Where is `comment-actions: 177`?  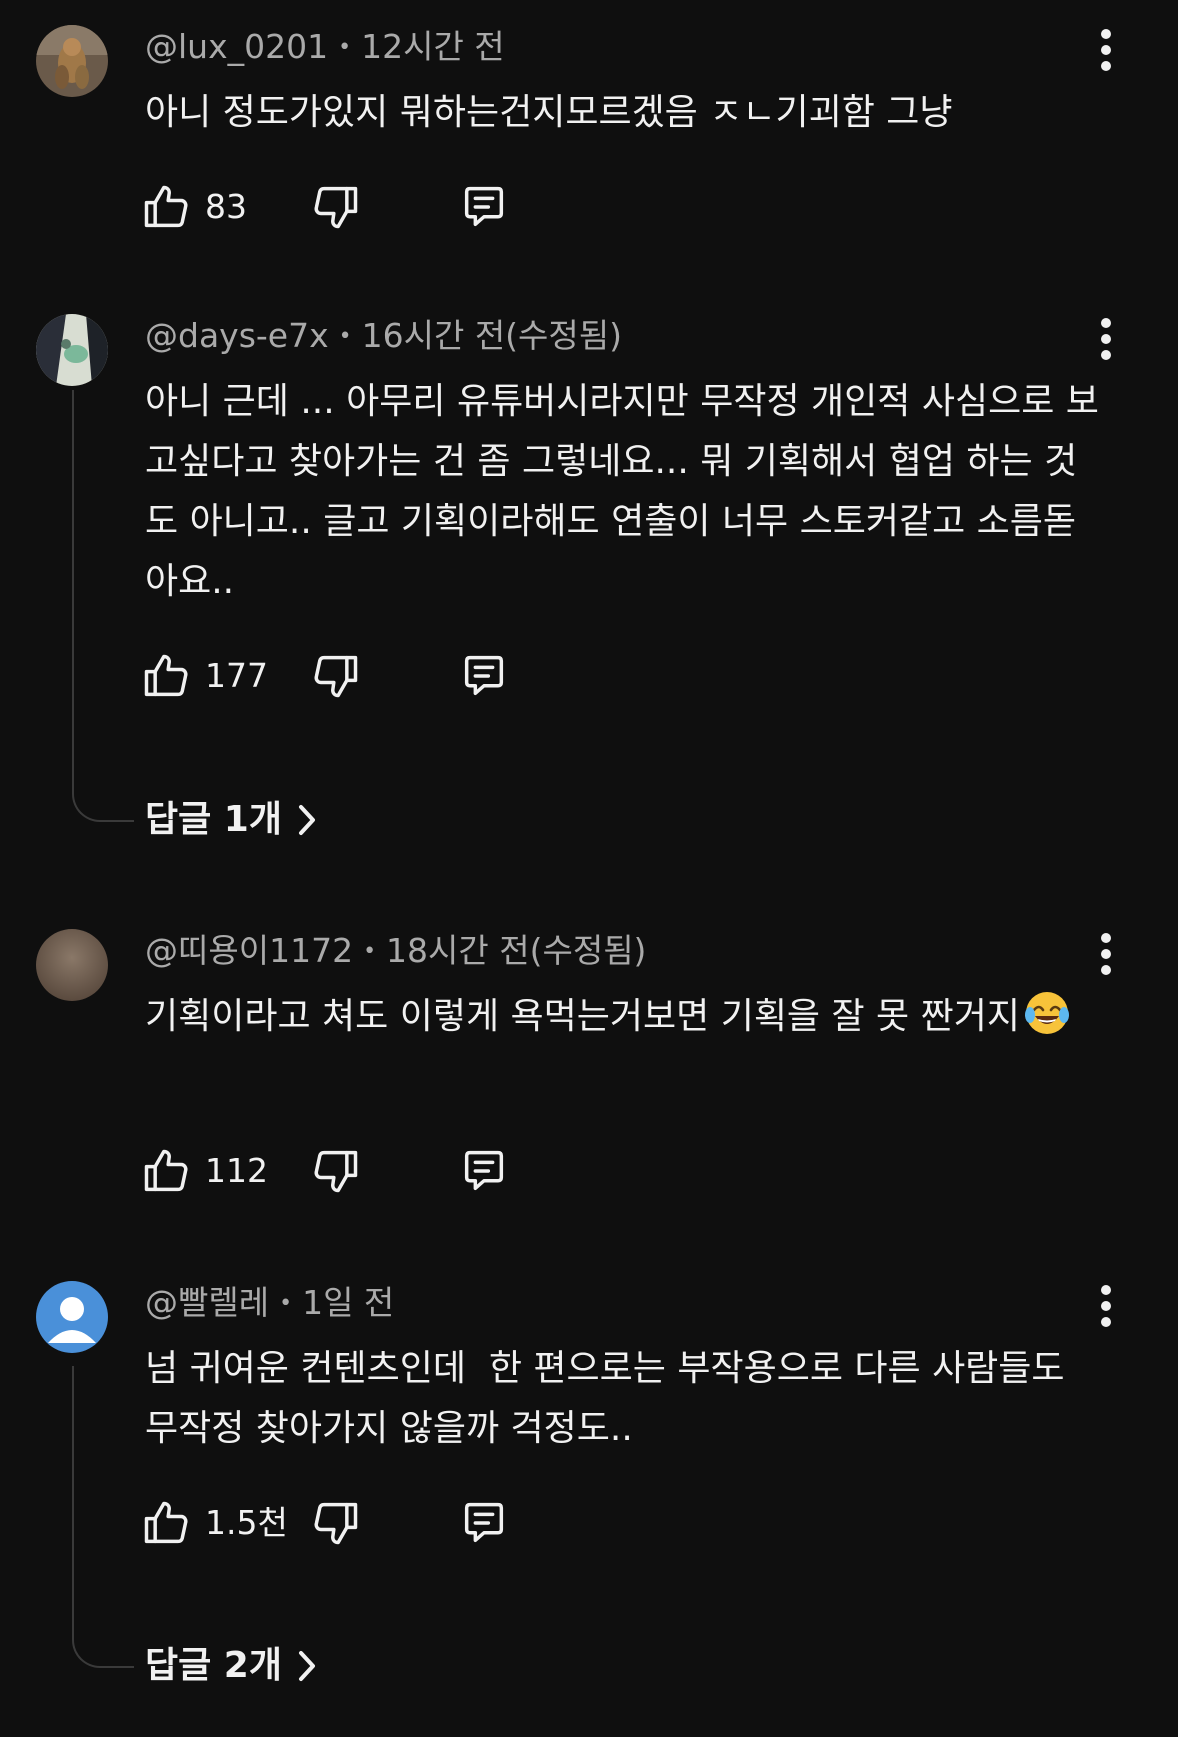
comment-actions: 177 is located at coordinates (340, 676).